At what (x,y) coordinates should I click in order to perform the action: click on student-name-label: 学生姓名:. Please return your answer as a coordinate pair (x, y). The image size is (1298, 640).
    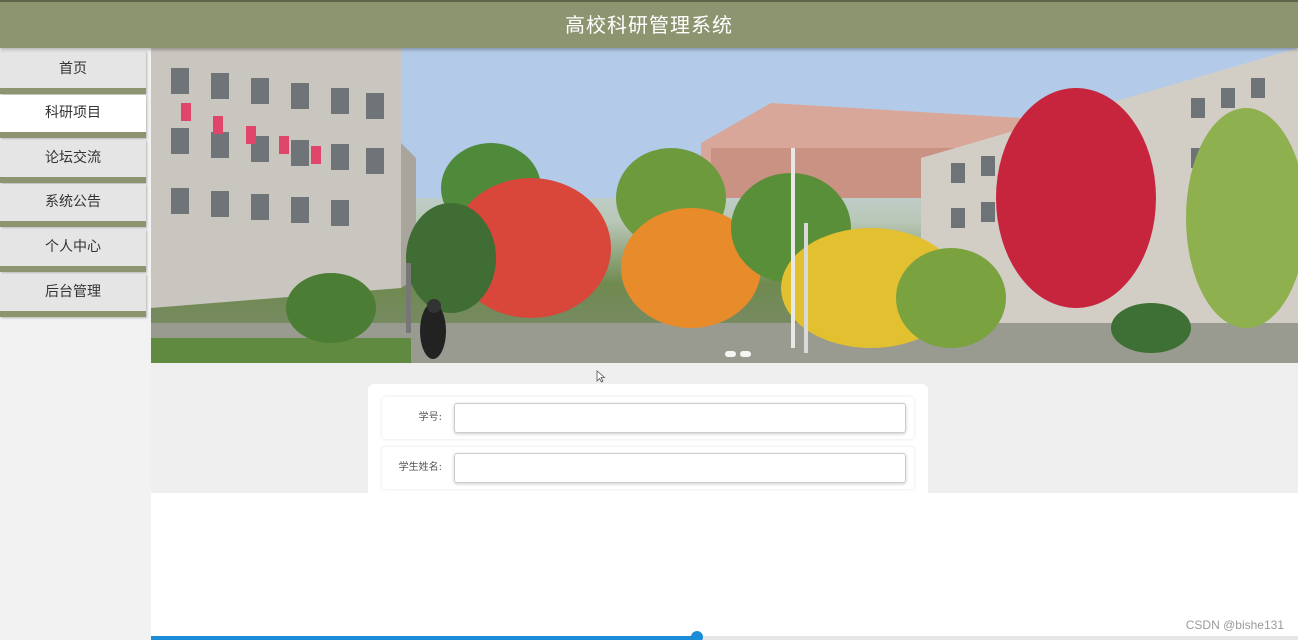
    Looking at the image, I should click on (420, 467).